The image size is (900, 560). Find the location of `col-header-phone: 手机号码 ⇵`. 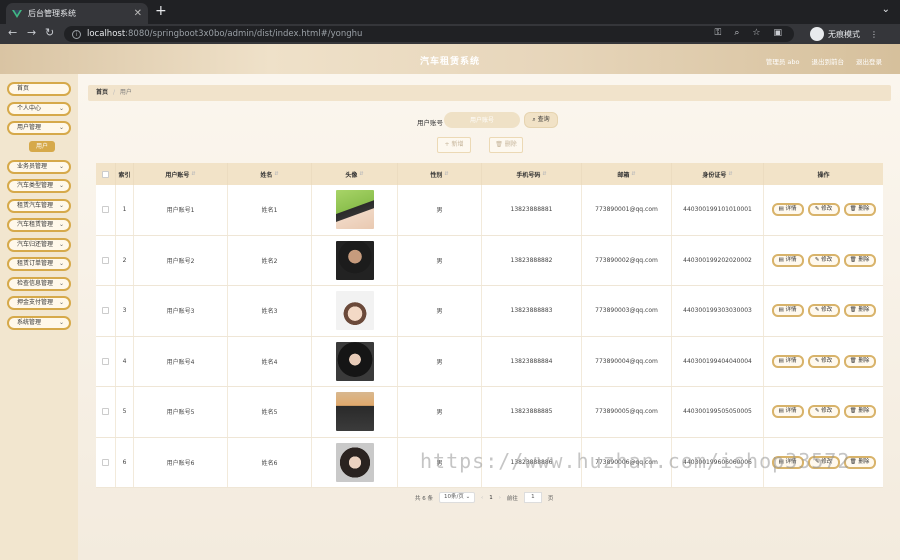

col-header-phone: 手机号码 ⇵ is located at coordinates (532, 174).